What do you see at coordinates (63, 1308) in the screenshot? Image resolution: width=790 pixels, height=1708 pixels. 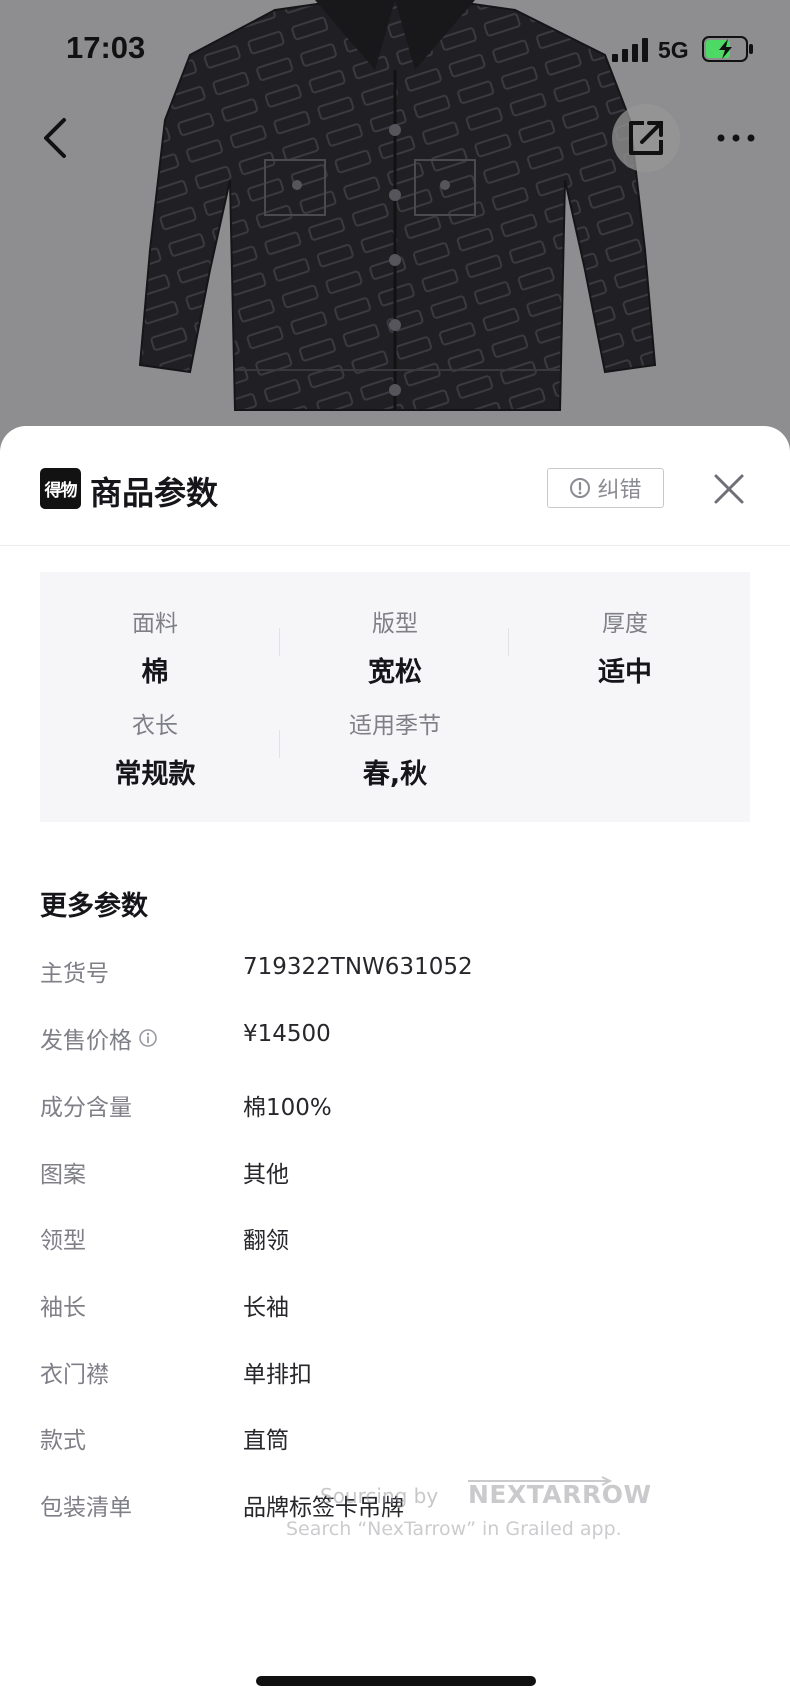 I see `param-label: 袖长` at bounding box center [63, 1308].